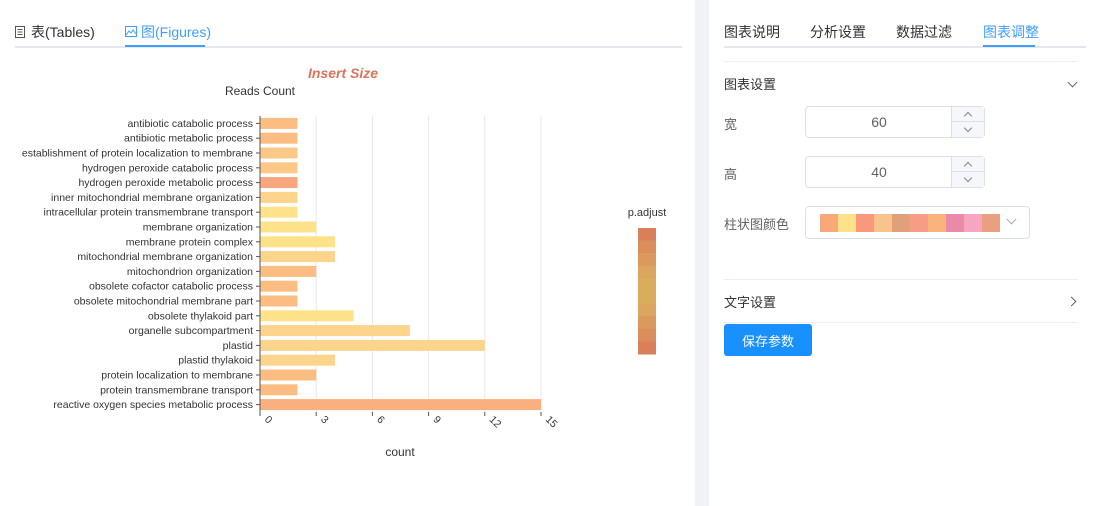 The image size is (1107, 506). Describe the element at coordinates (165, 183) in the screenshot. I see `category-label: hydrogen peroxide metabolic process` at that location.